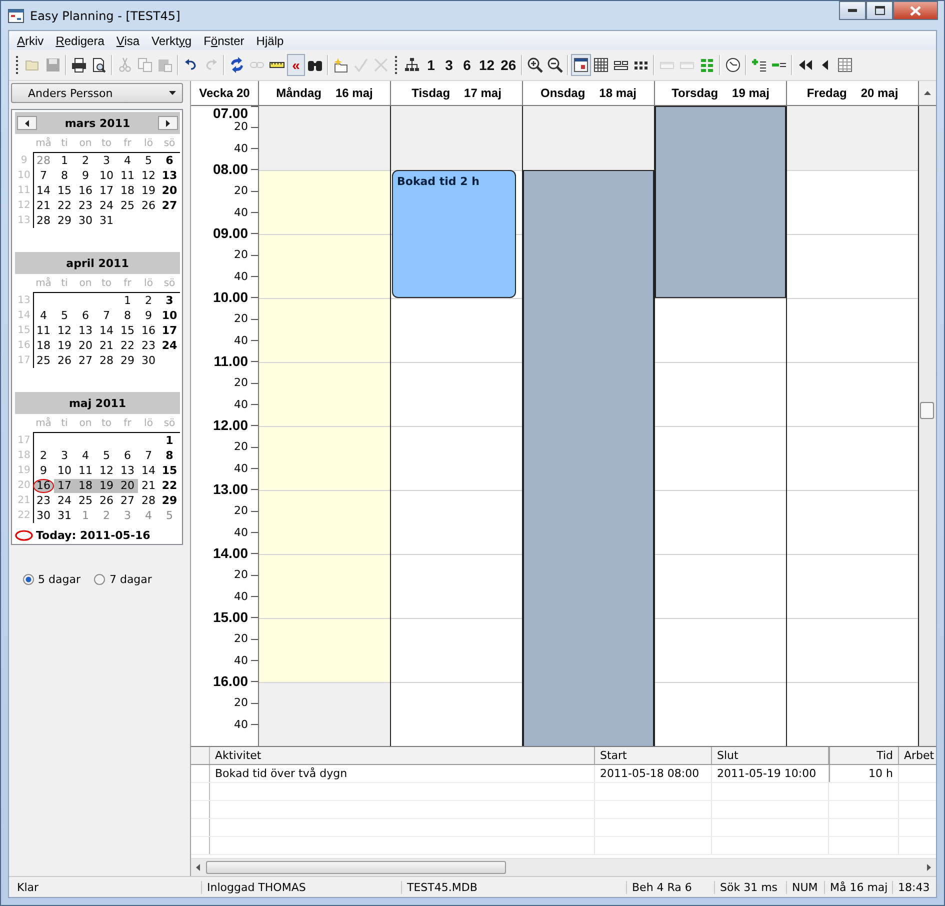 This screenshot has width=945, height=906. What do you see at coordinates (97, 93) in the screenshot?
I see `user-dropdown: Anders Persson` at bounding box center [97, 93].